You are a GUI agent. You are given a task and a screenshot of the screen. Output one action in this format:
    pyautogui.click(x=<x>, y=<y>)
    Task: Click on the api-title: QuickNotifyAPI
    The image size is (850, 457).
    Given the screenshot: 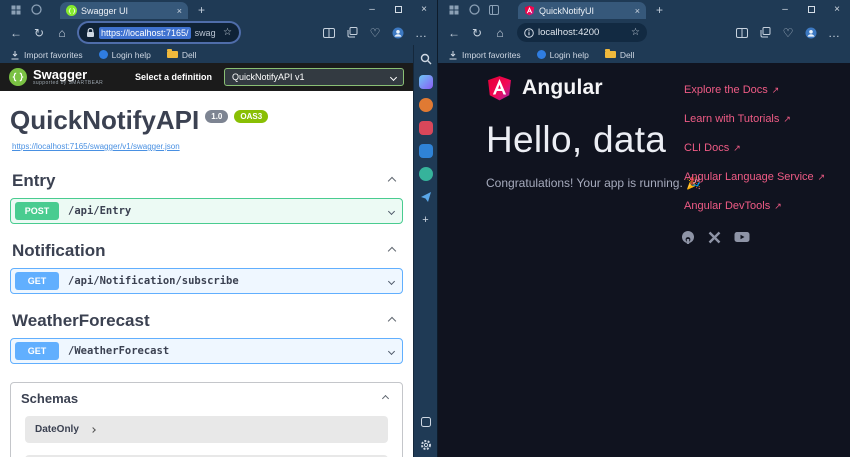 What is the action you would take?
    pyautogui.click(x=105, y=120)
    